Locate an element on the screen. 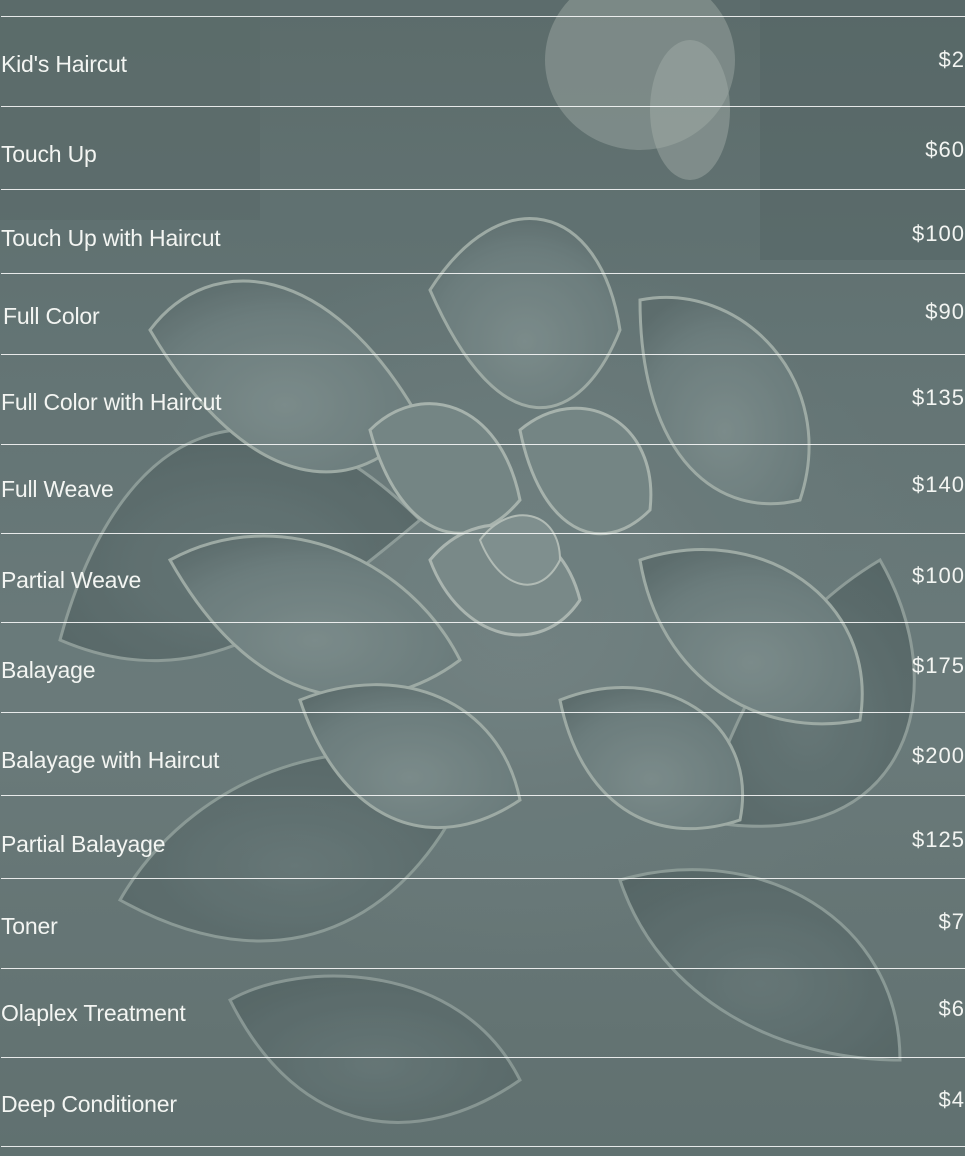 The height and width of the screenshot is (1156, 965). service-price: $4 is located at coordinates (951, 1099).